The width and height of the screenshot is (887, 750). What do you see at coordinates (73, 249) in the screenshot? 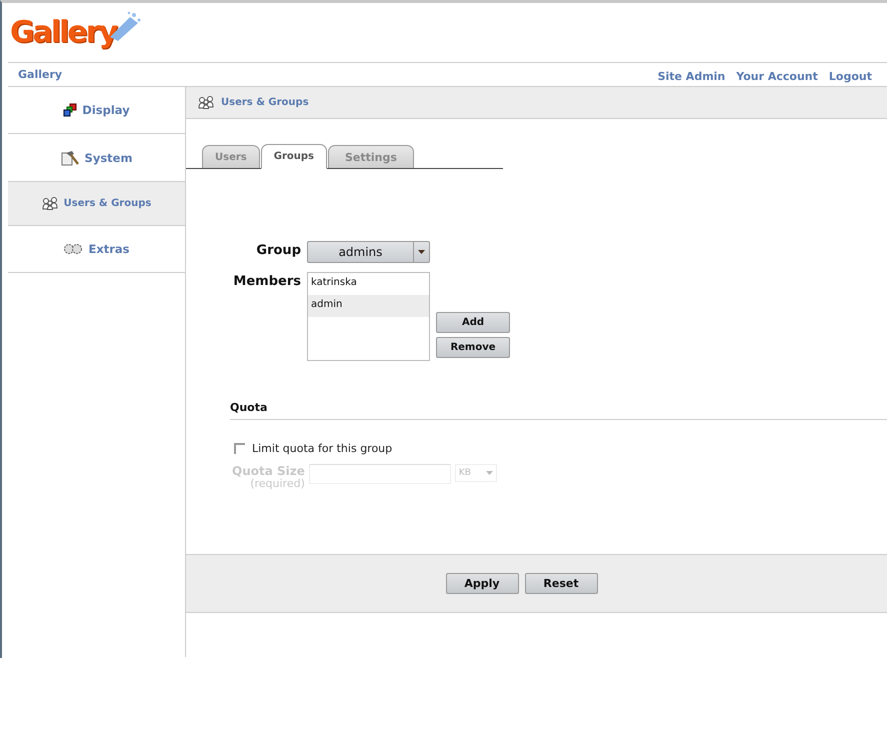
I see `gears-icon` at bounding box center [73, 249].